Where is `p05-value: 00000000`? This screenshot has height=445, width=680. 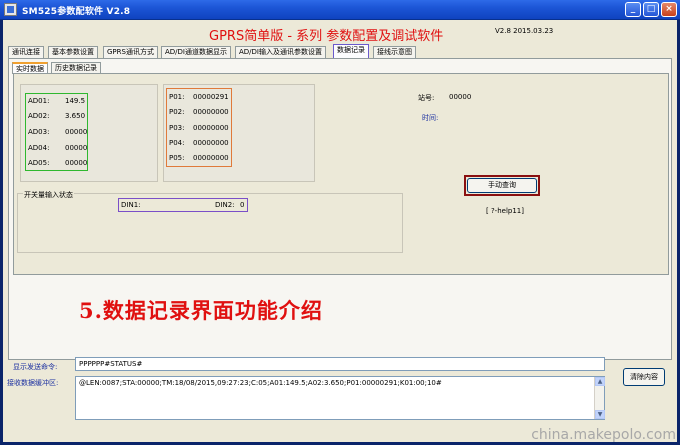 p05-value: 00000000 is located at coordinates (211, 158).